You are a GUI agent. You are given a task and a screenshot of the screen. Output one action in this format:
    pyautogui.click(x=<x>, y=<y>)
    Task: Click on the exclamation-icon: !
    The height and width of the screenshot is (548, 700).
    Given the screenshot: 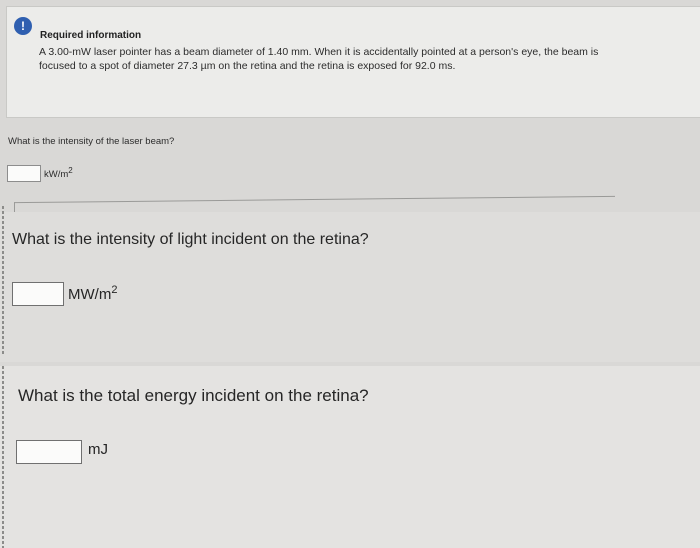 What is the action you would take?
    pyautogui.click(x=23, y=26)
    